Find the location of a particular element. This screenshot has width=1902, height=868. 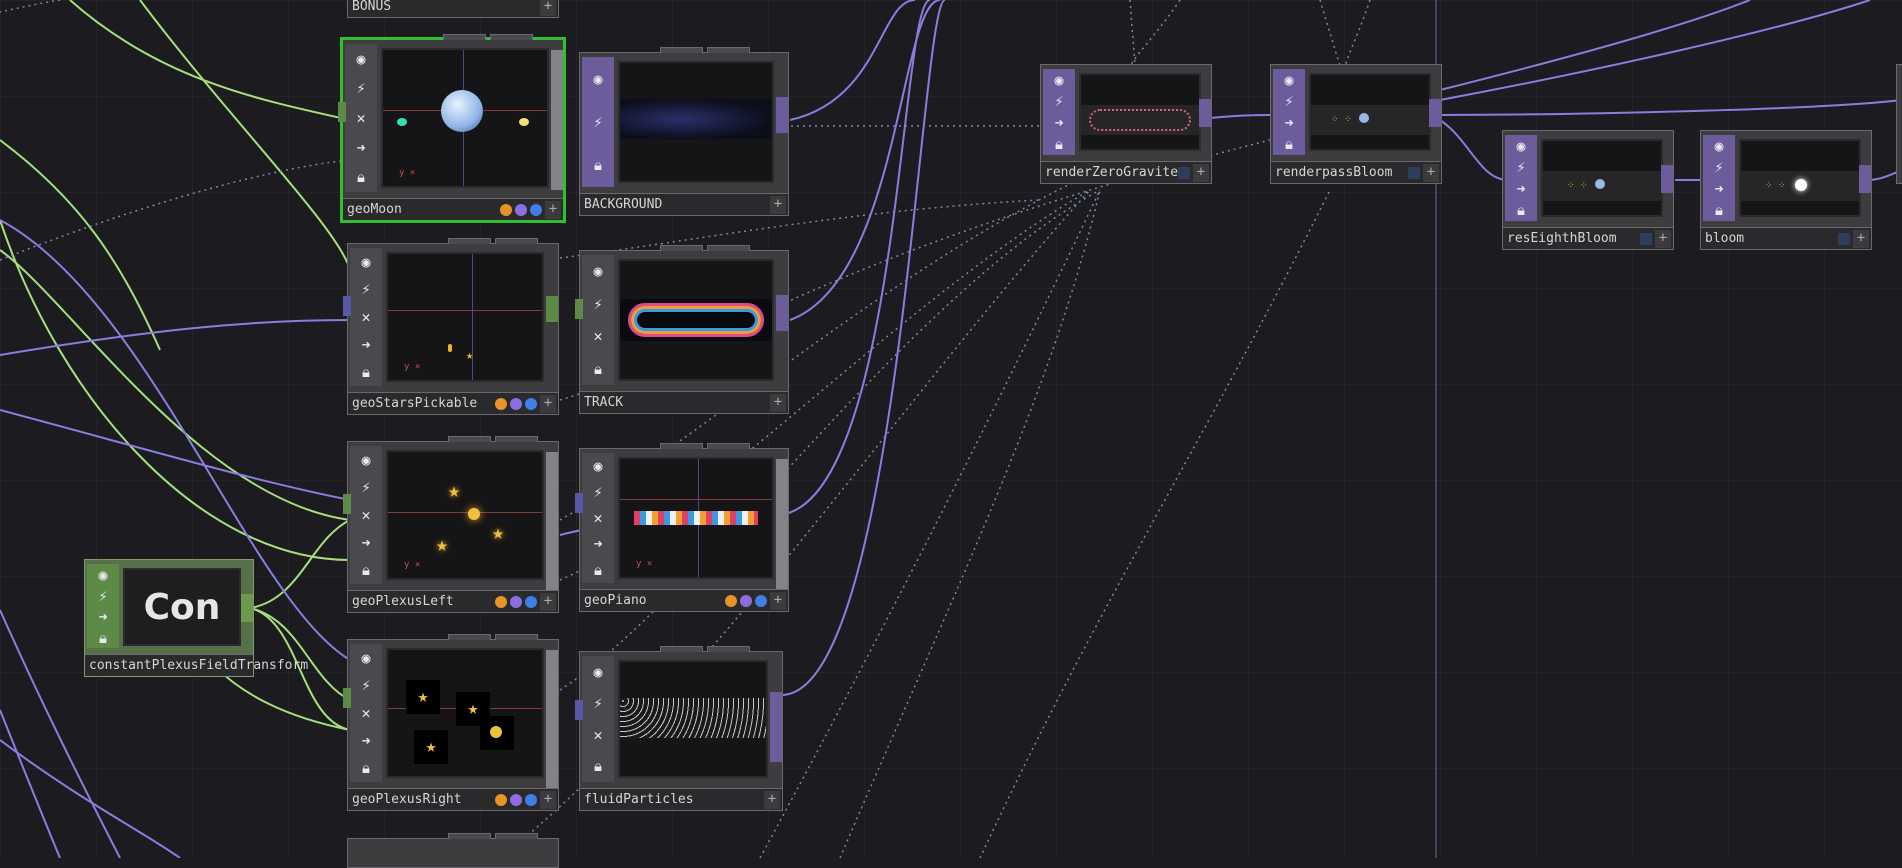

node-renderZeroGravite: ◉ ⚡ ➜ 🔒︎ renderZeroGravite + is located at coordinates (1126, 124).